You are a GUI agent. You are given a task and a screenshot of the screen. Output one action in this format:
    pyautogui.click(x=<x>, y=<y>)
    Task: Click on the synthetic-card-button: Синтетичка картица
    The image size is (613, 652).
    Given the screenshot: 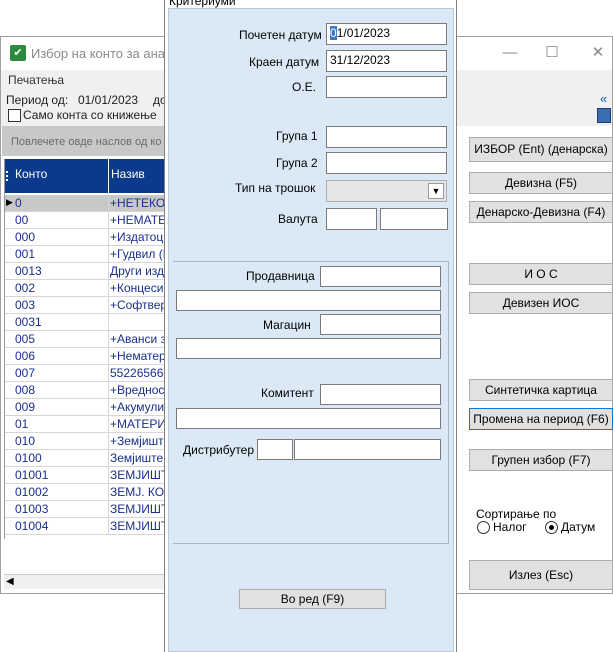 What is the action you would take?
    pyautogui.click(x=541, y=390)
    